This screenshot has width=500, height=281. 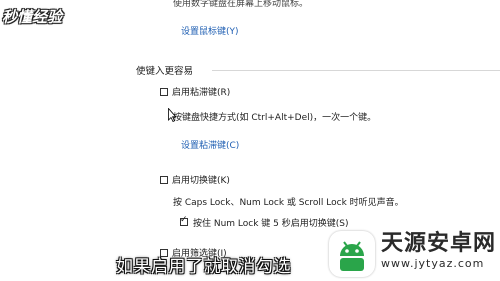 I want to click on brand-watermark: 天源安卓网 www.jytyaz.com, so click(x=412, y=254).